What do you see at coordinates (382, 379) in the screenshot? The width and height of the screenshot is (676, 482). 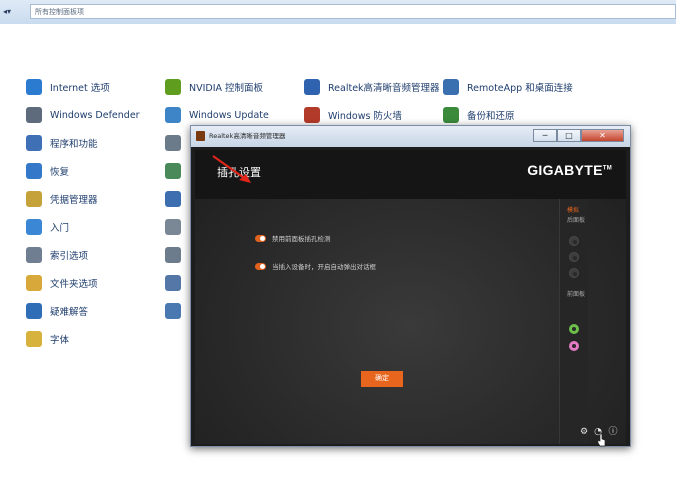 I see `confirm-button: 确定` at bounding box center [382, 379].